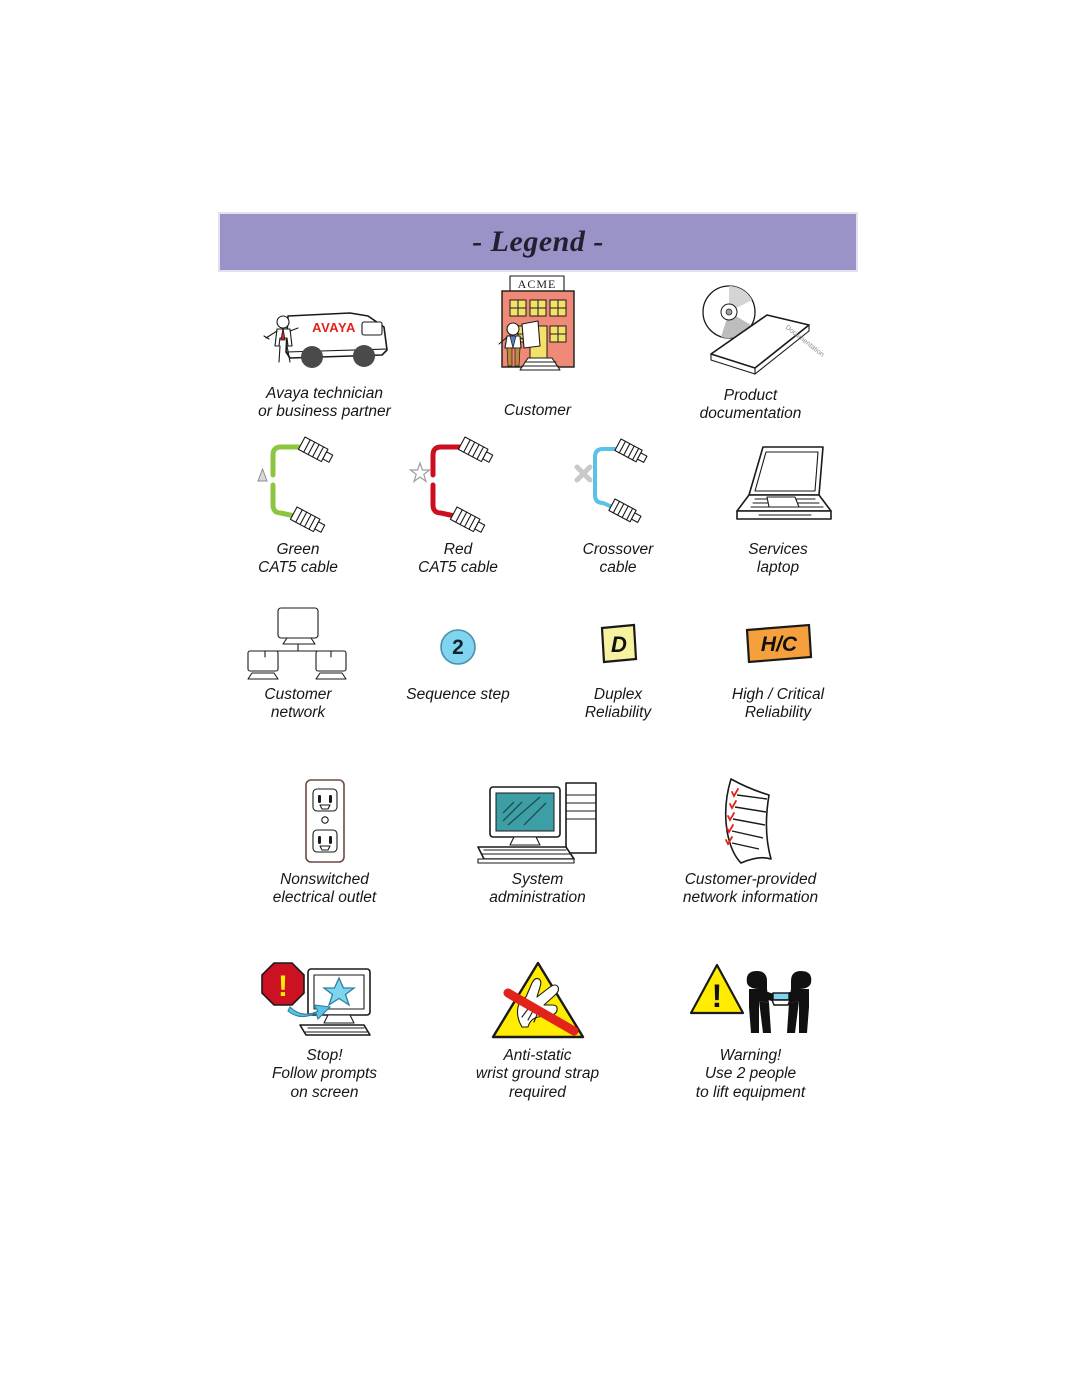 The height and width of the screenshot is (1397, 1080). I want to click on sequence-step-number: 2, so click(458, 647).